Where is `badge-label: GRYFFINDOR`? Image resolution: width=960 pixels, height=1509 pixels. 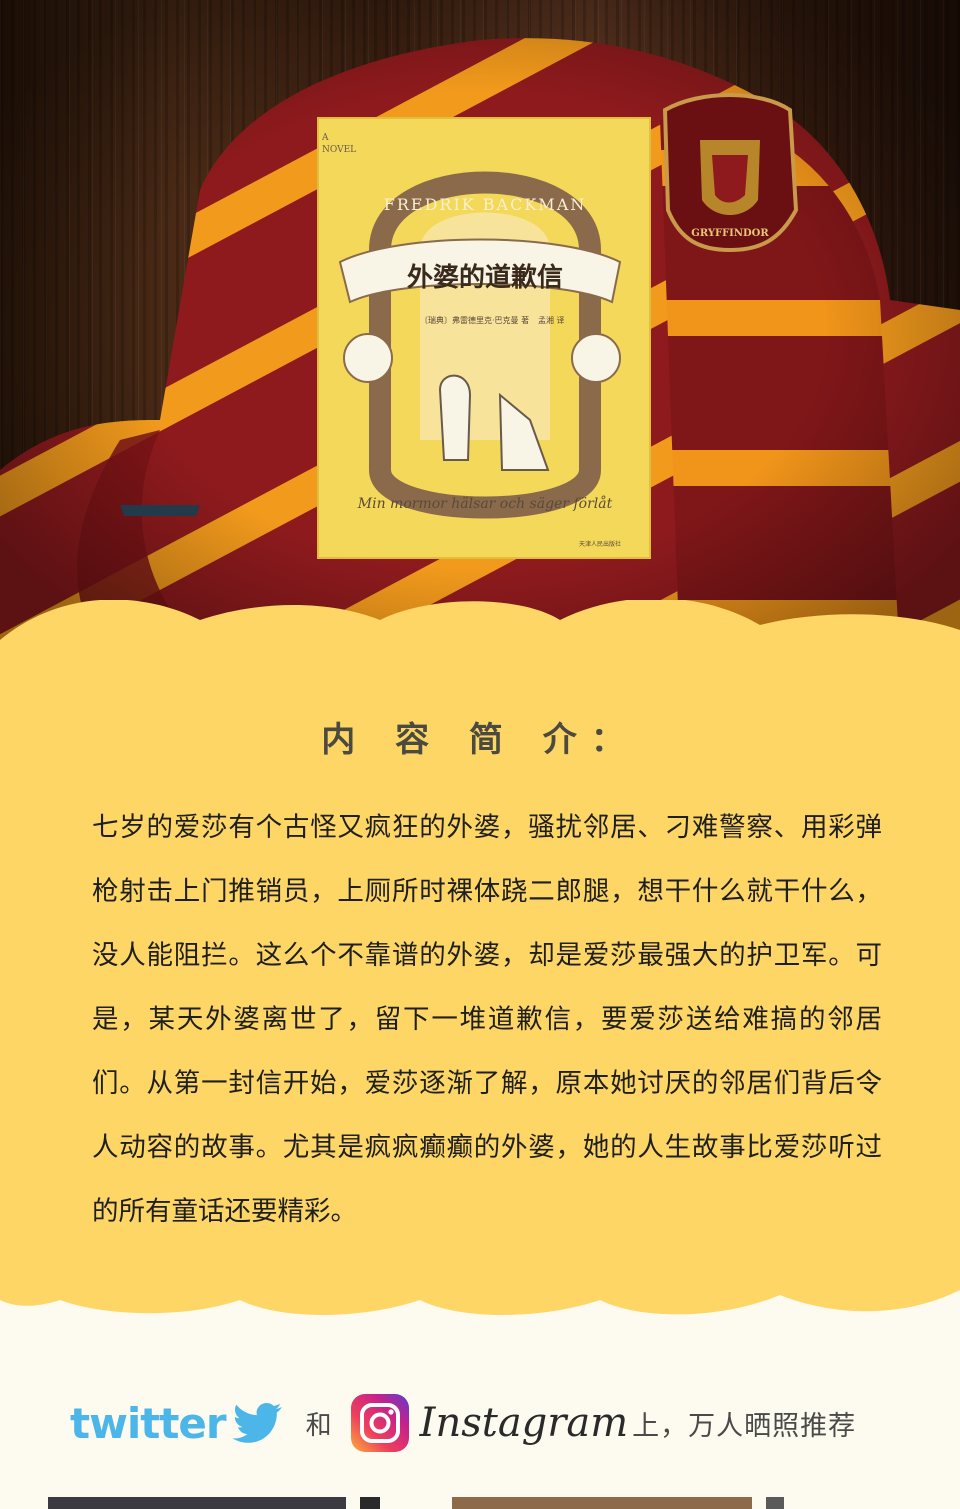 badge-label: GRYFFINDOR is located at coordinates (730, 233).